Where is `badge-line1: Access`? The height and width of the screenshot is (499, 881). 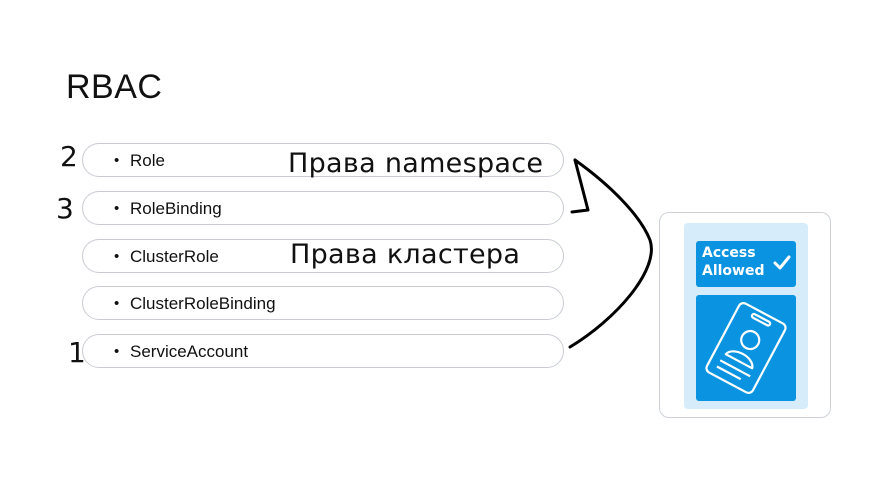 badge-line1: Access is located at coordinates (729, 253).